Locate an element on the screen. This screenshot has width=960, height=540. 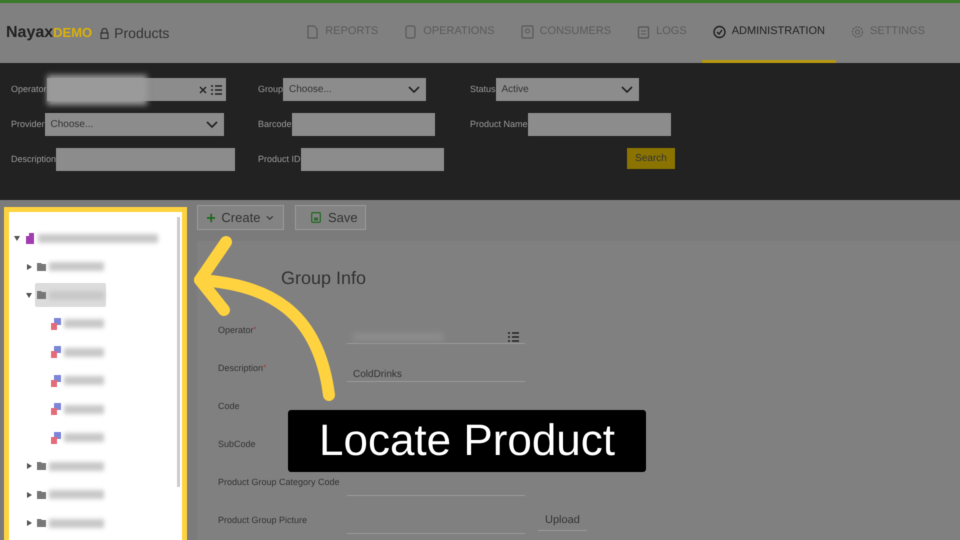
document-icon is located at coordinates (313, 31).